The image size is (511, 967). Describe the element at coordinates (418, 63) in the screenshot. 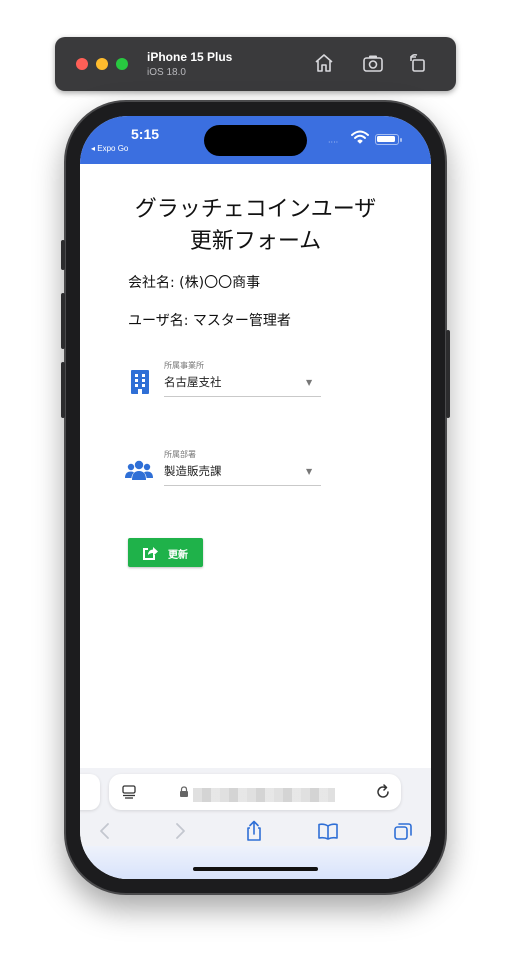

I see `rotate-icon` at that location.